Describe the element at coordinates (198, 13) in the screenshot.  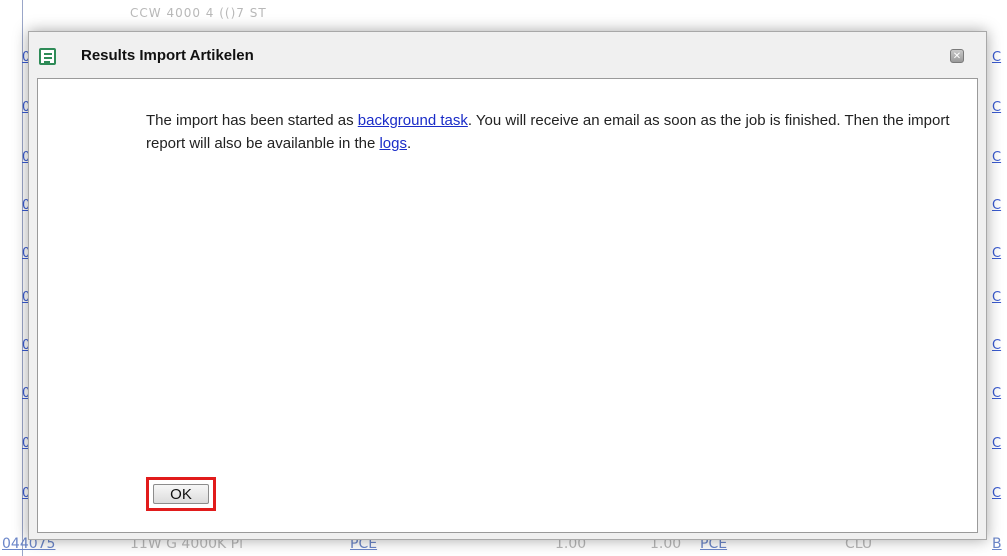
I see `background-top-row: CCW 4000 4 (()7 ST` at that location.